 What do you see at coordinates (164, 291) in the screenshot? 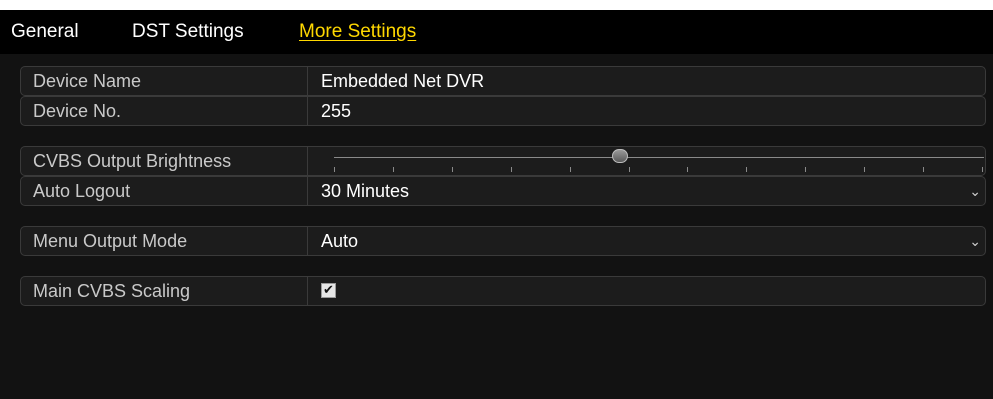
I see `main-cvbs-scaling-label: Main CVBS Scaling` at bounding box center [164, 291].